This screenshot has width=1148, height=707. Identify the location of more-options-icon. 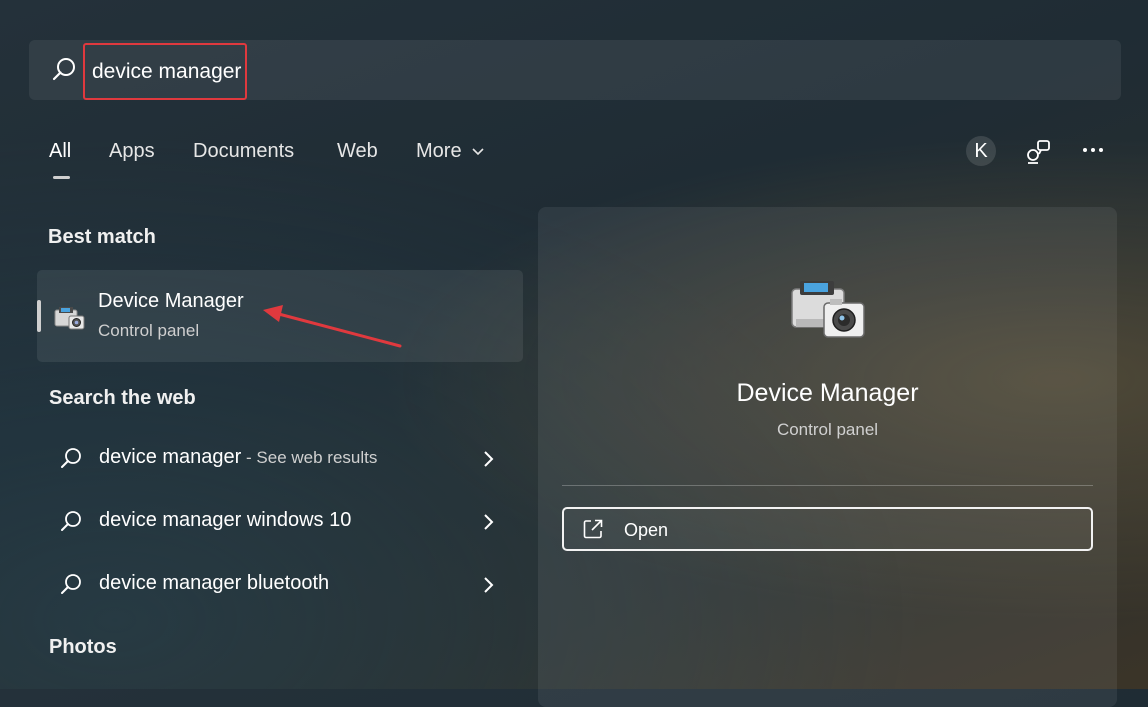
(1093, 151).